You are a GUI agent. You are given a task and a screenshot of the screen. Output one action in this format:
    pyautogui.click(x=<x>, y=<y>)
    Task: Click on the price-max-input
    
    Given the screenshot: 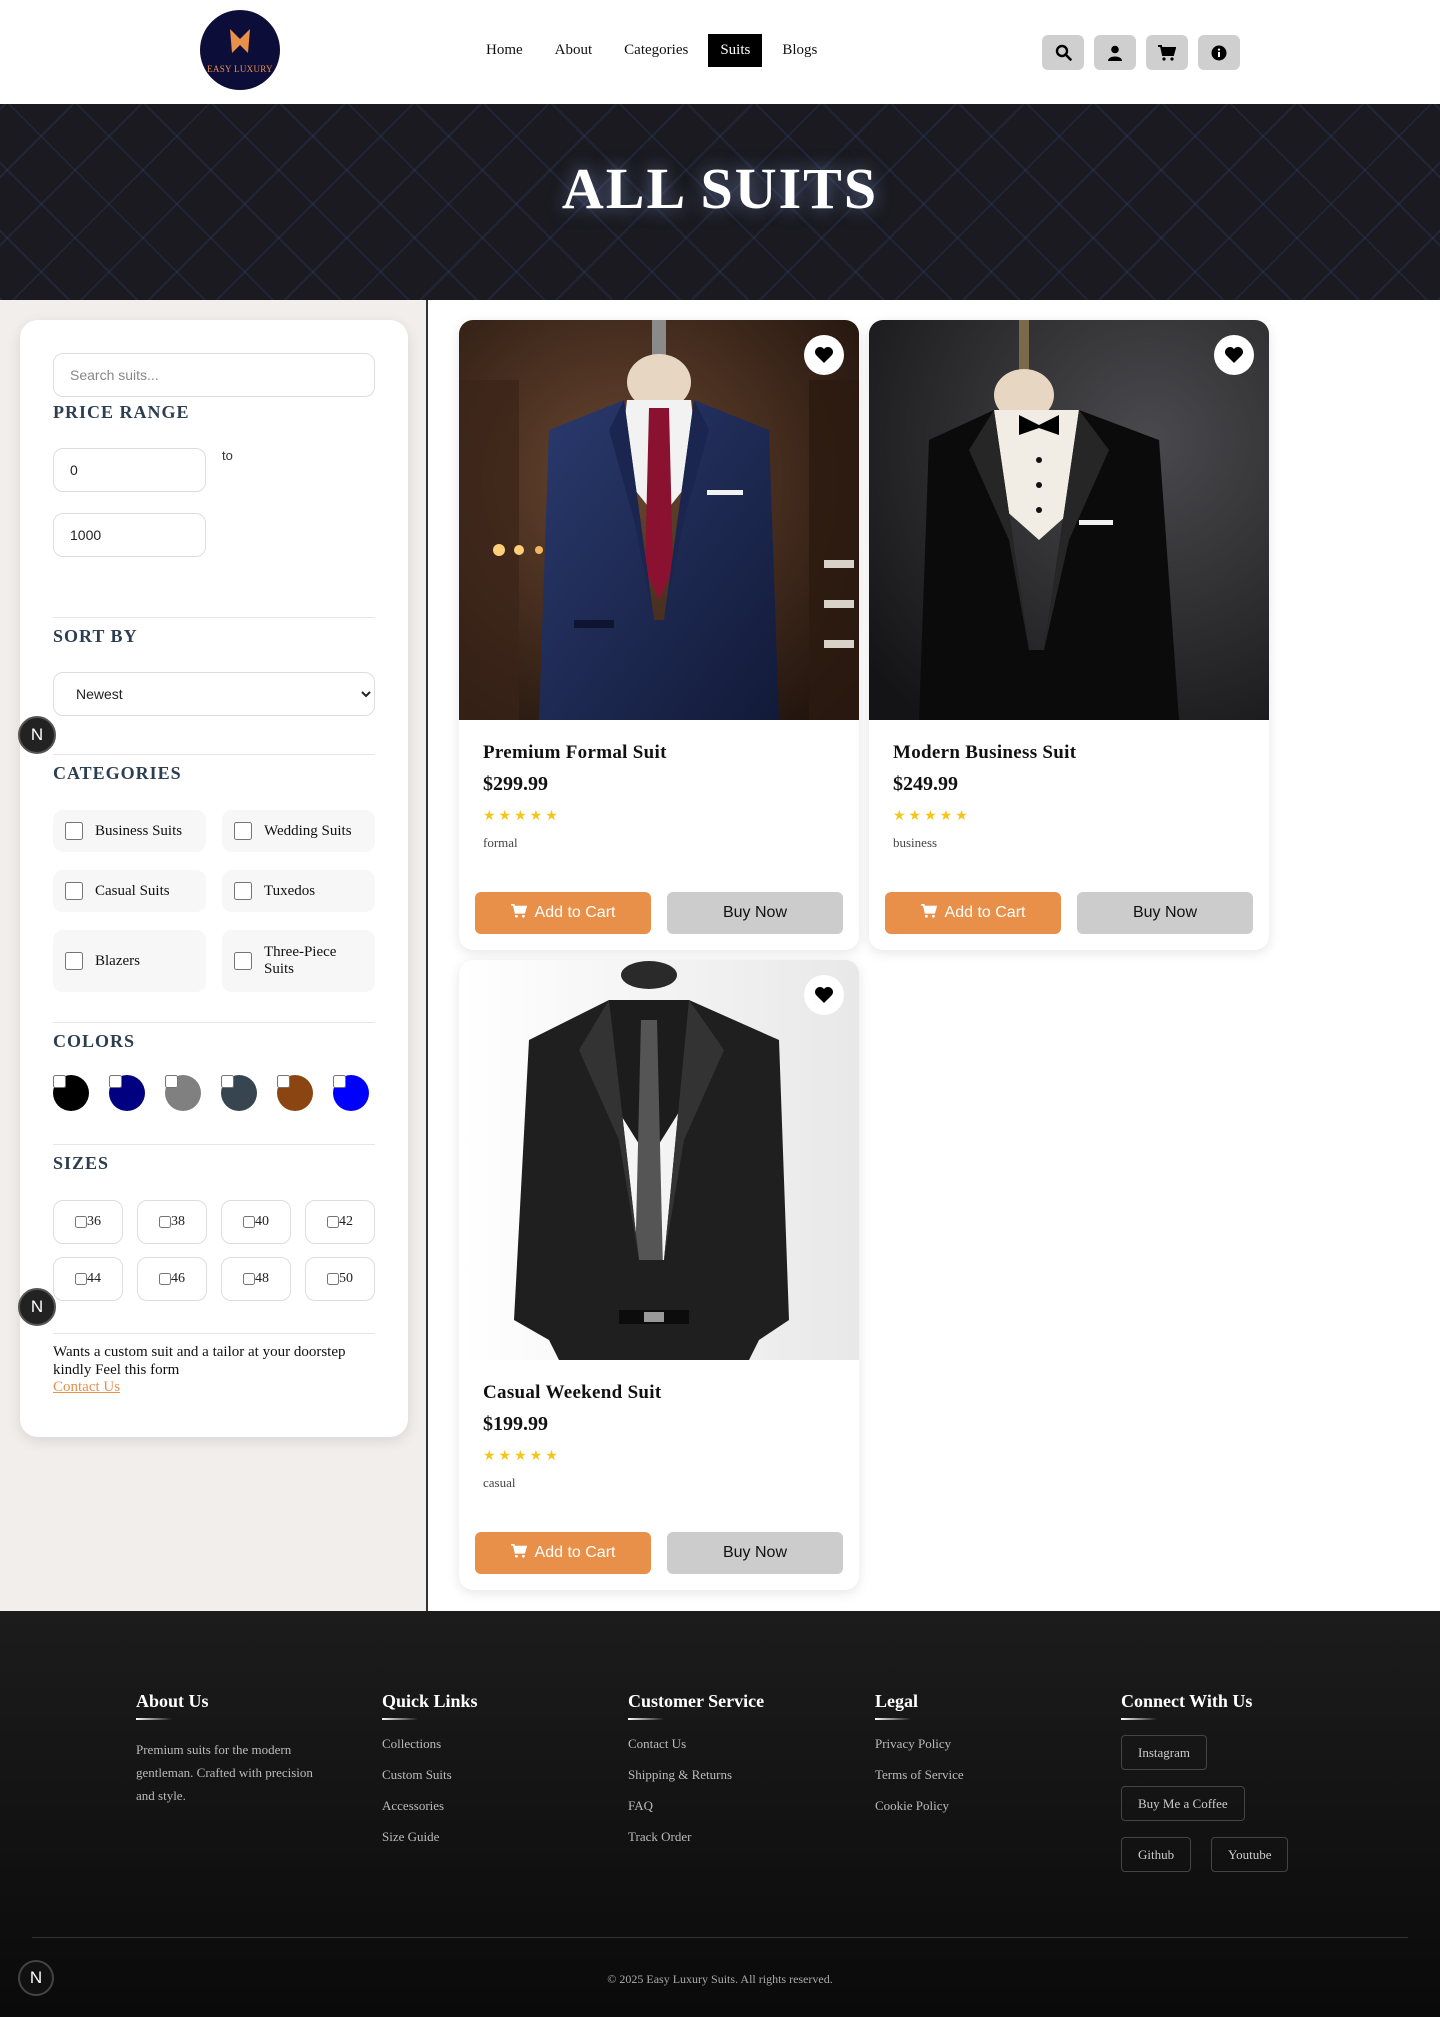 What is the action you would take?
    pyautogui.click(x=129, y=535)
    